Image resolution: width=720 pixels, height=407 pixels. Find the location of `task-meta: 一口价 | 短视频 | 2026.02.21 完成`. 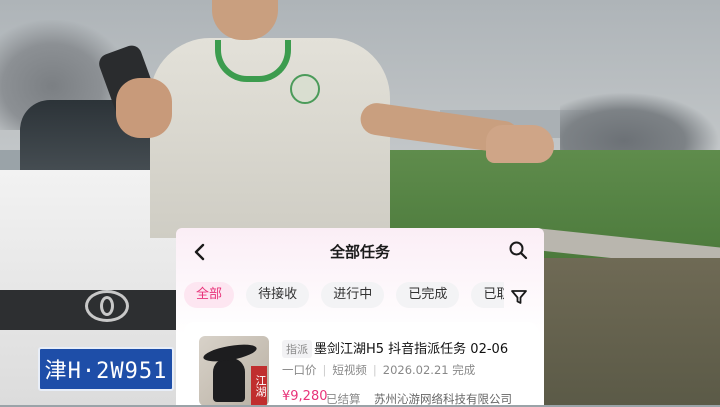

task-meta: 一口价 | 短视频 | 2026.02.21 完成 is located at coordinates (378, 370).